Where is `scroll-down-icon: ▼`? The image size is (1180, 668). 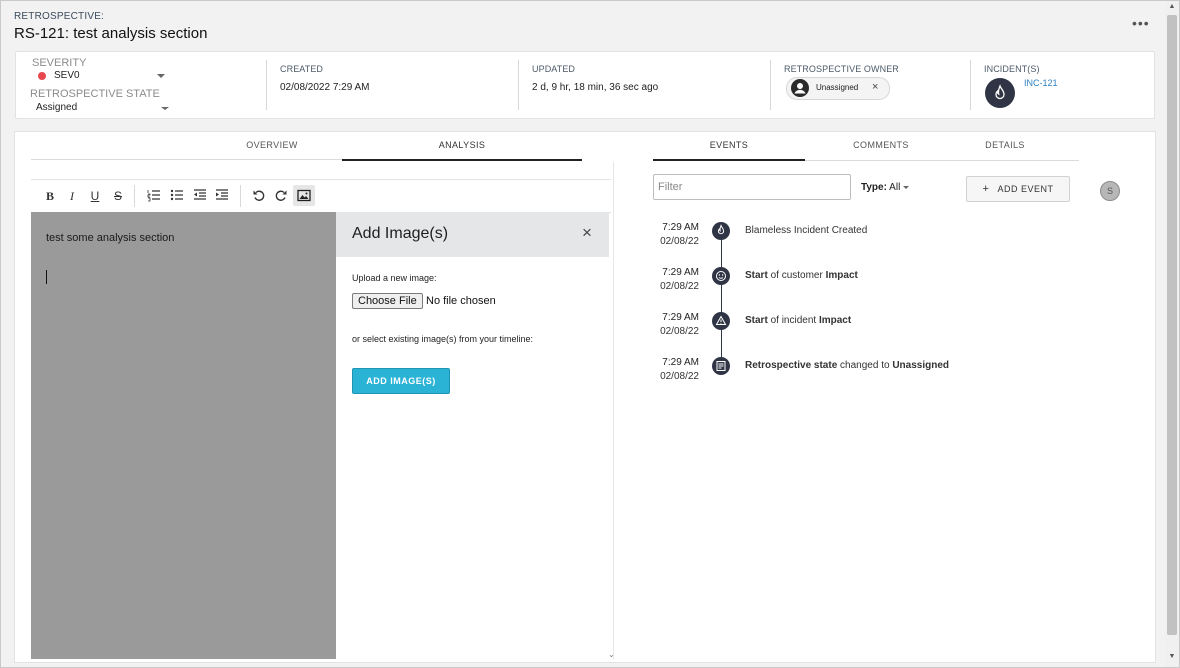 scroll-down-icon: ▼ is located at coordinates (1172, 658).